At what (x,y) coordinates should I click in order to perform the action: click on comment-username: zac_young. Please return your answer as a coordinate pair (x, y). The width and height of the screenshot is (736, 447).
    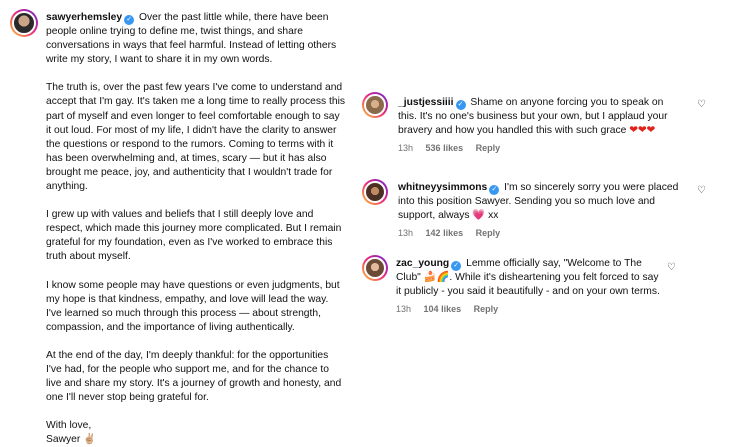
    Looking at the image, I should click on (422, 263).